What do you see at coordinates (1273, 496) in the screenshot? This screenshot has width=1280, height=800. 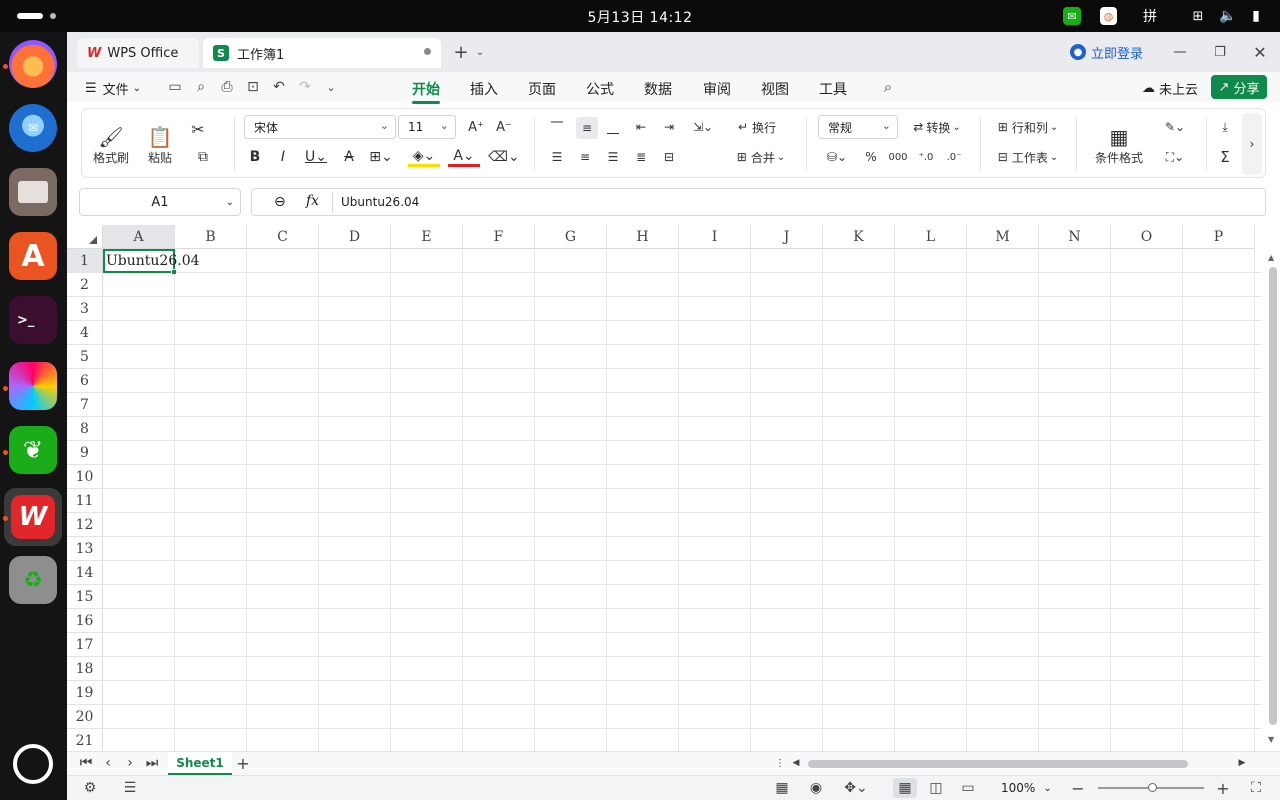 I see `vertical-scroll-thumb` at bounding box center [1273, 496].